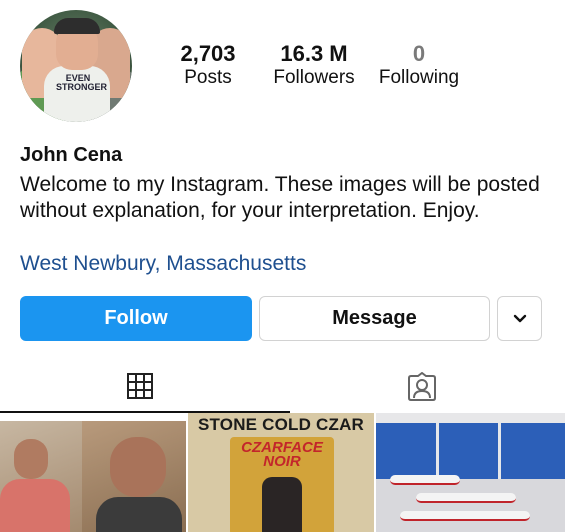 This screenshot has height=532, width=580. I want to click on followers-count: 16.3 M, so click(314, 53).